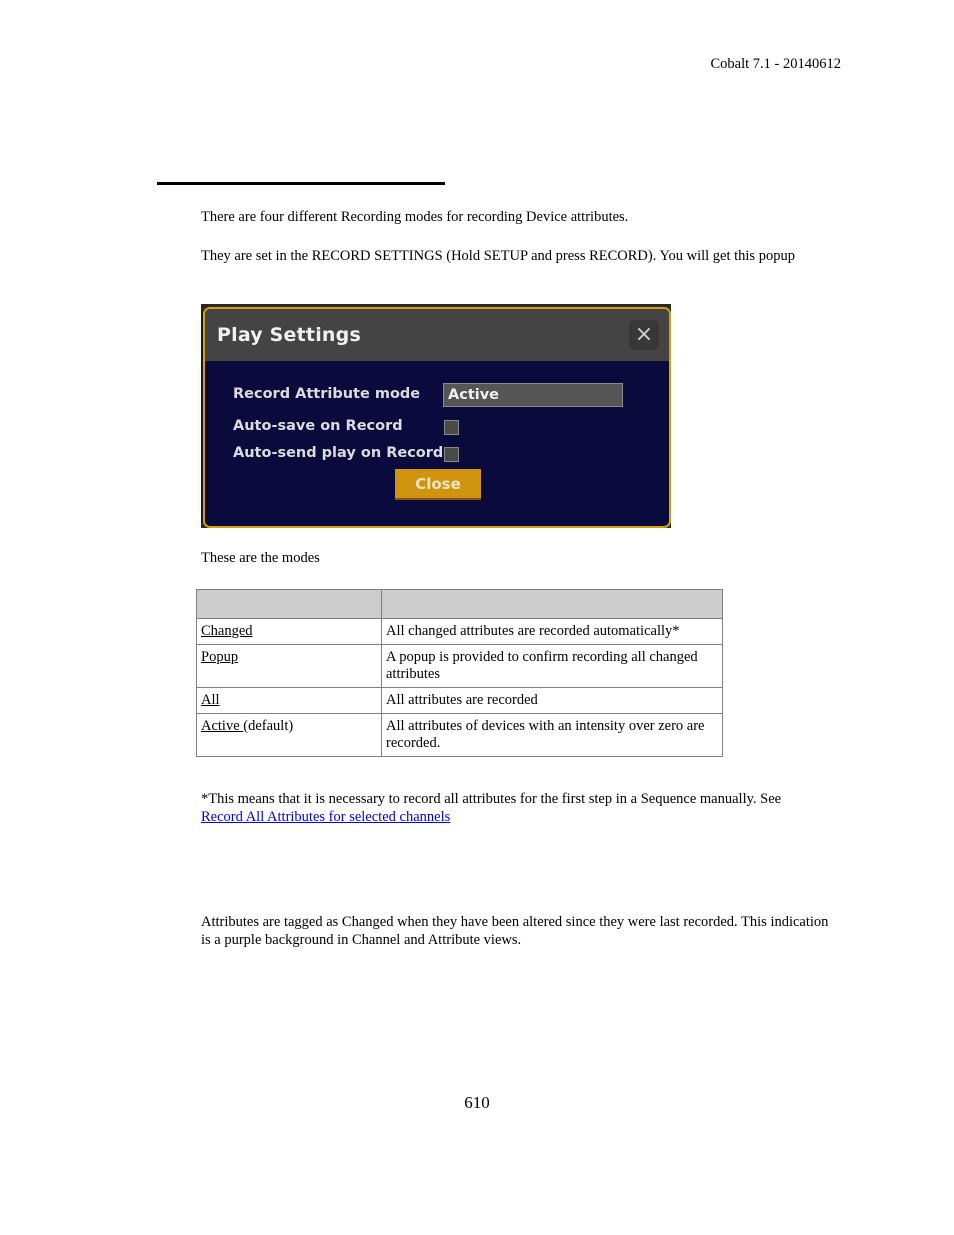 The height and width of the screenshot is (1235, 954). Describe the element at coordinates (437, 335) in the screenshot. I see `dialog-titlebar: Play Settings ×` at that location.